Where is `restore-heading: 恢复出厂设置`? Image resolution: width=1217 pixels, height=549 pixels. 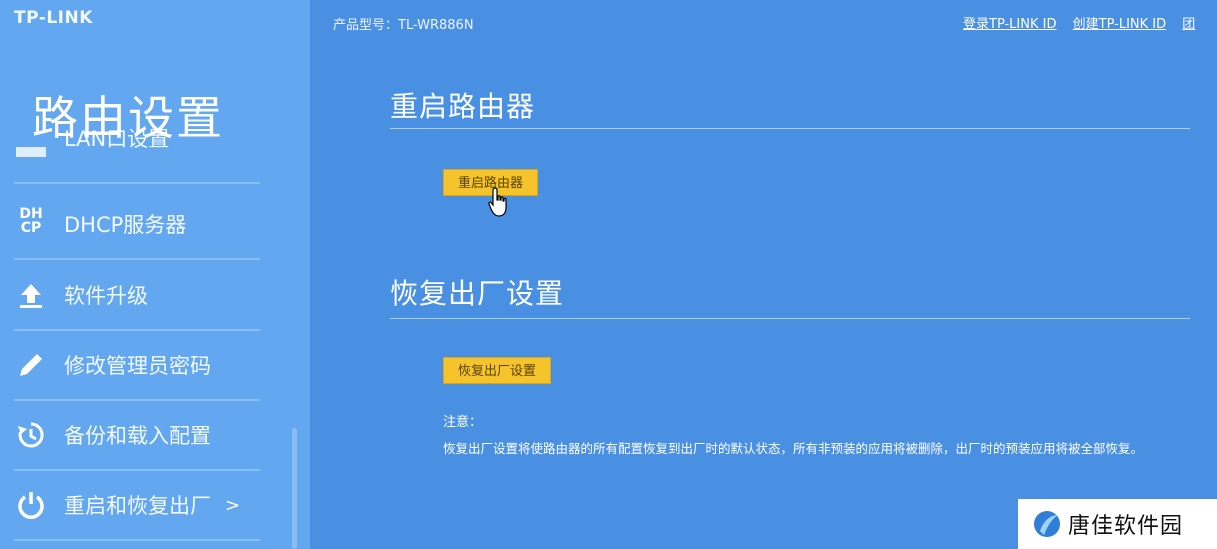 restore-heading: 恢复出厂设置 is located at coordinates (477, 293).